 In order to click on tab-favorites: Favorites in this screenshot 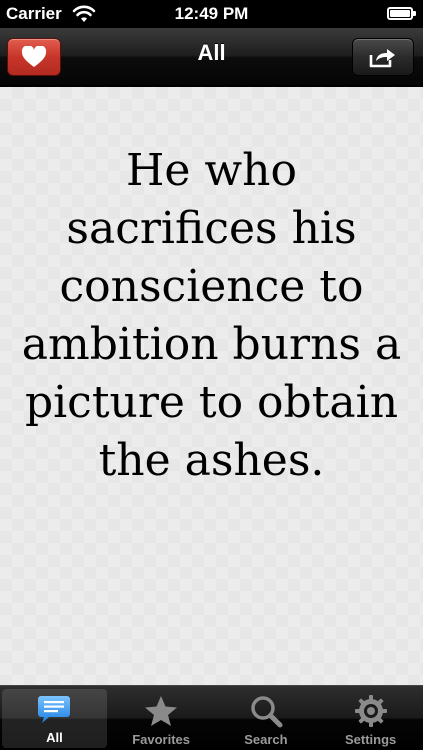, I will do `click(161, 718)`.